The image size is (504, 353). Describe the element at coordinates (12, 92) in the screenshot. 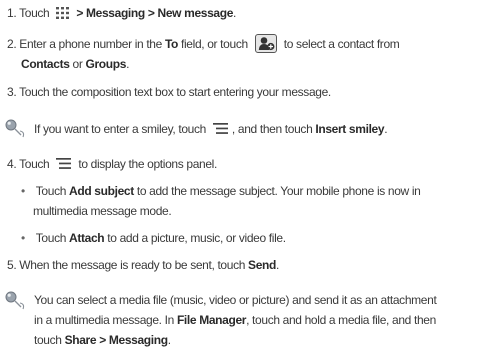

I see `step-3-number: 3.` at that location.